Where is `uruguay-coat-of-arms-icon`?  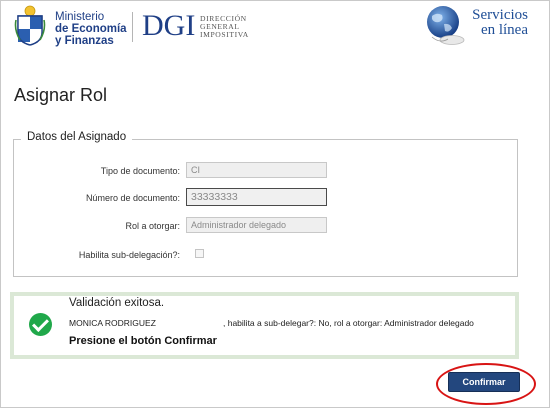
uruguay-coat-of-arms-icon is located at coordinates (30, 25).